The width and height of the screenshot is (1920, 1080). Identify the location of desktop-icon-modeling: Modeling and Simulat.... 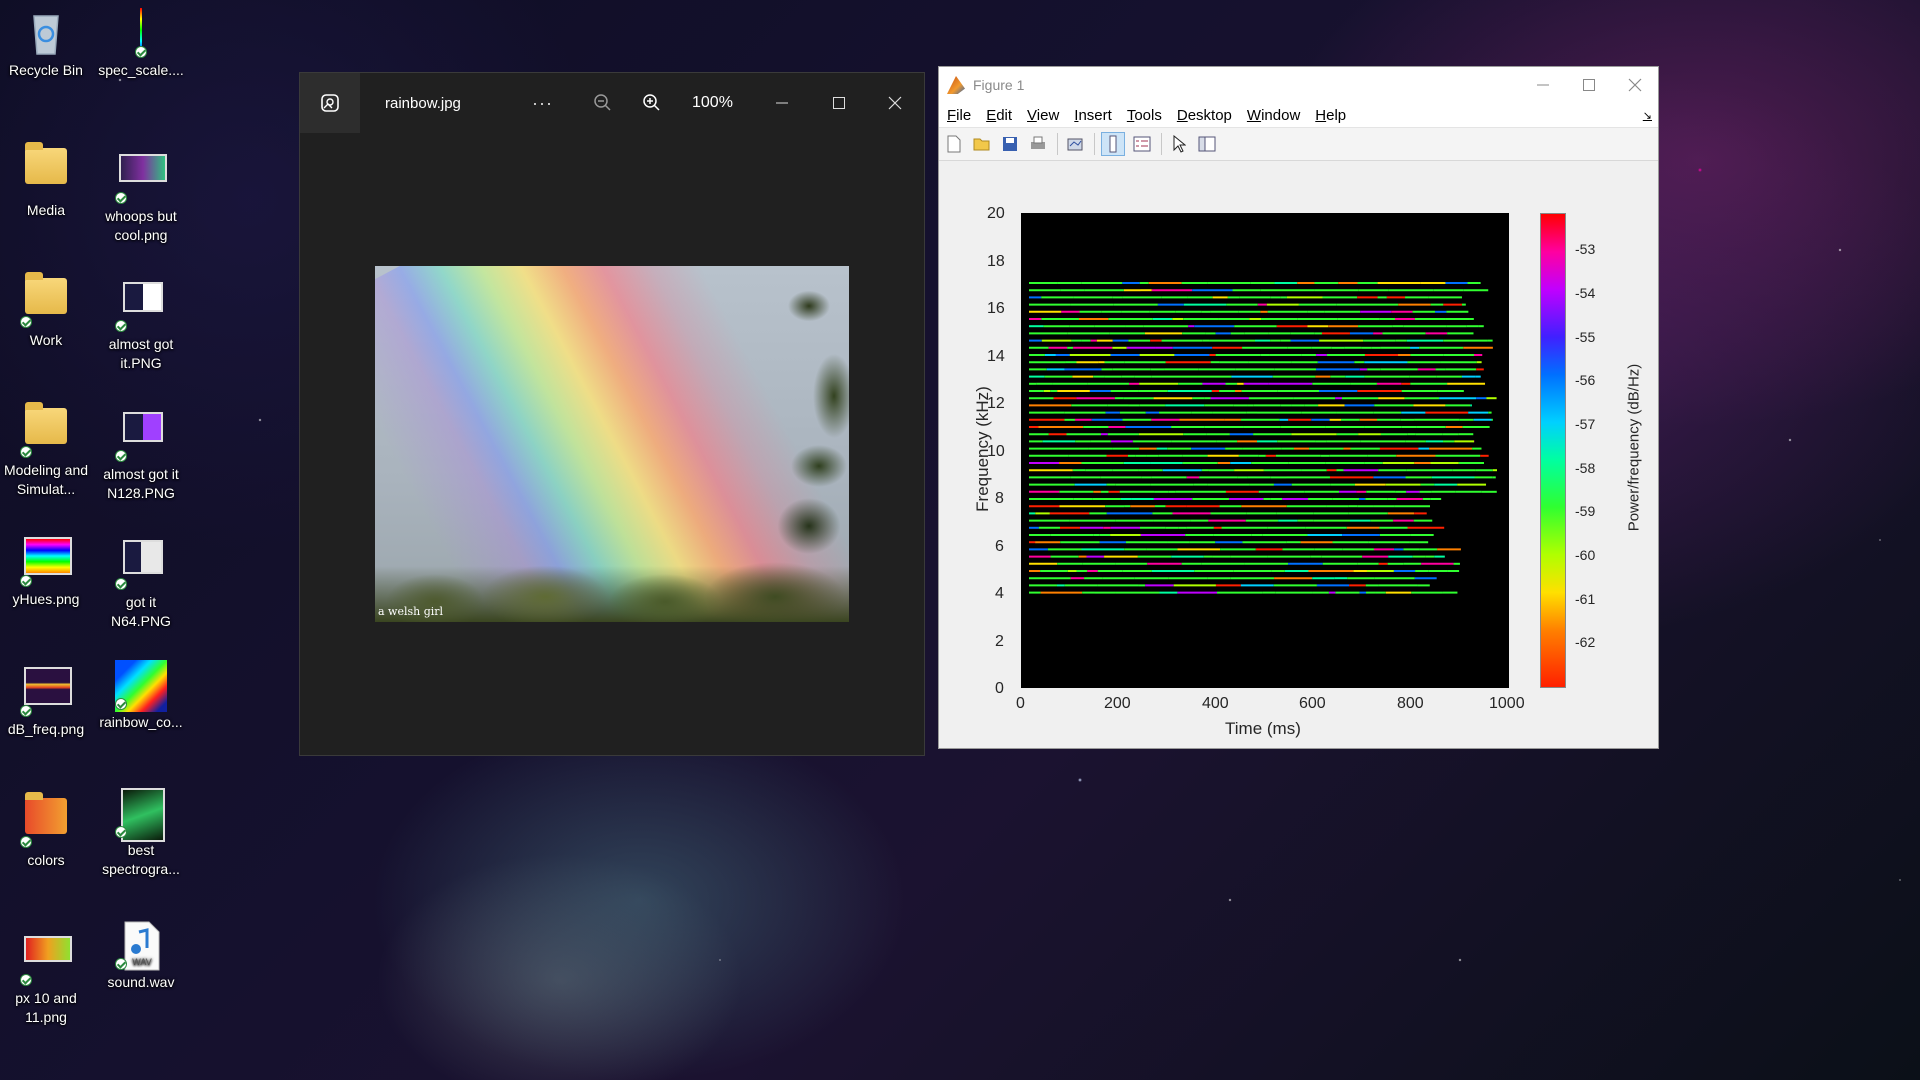
(46, 449).